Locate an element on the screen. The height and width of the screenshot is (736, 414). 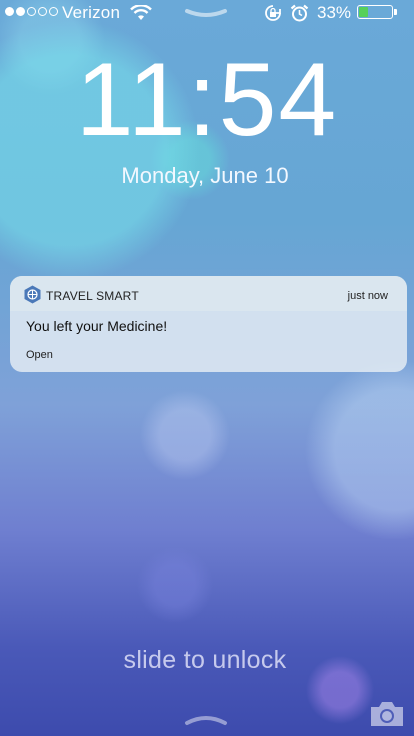
notification-timestamp: just now is located at coordinates (367, 296).